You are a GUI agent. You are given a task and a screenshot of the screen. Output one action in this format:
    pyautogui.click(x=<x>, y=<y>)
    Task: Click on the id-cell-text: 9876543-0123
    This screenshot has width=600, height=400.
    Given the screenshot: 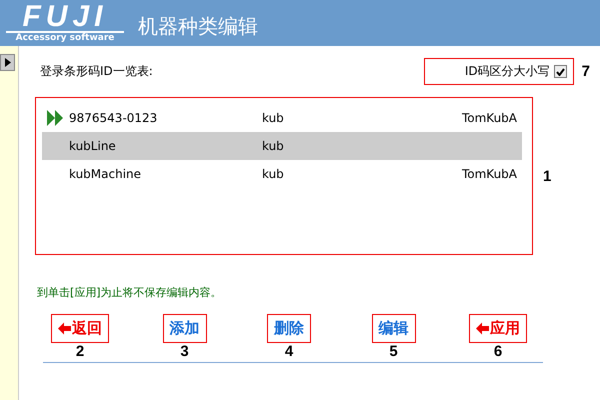 What is the action you would take?
    pyautogui.click(x=113, y=118)
    